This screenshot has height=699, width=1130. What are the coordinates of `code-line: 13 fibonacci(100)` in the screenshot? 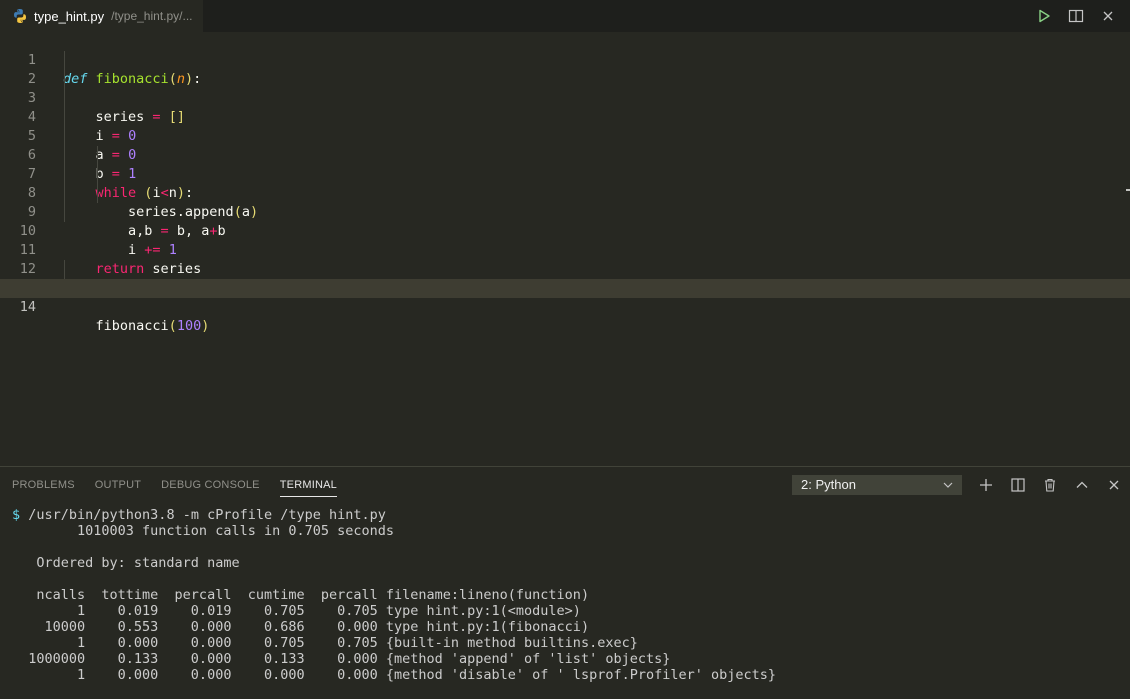 It's located at (565, 297).